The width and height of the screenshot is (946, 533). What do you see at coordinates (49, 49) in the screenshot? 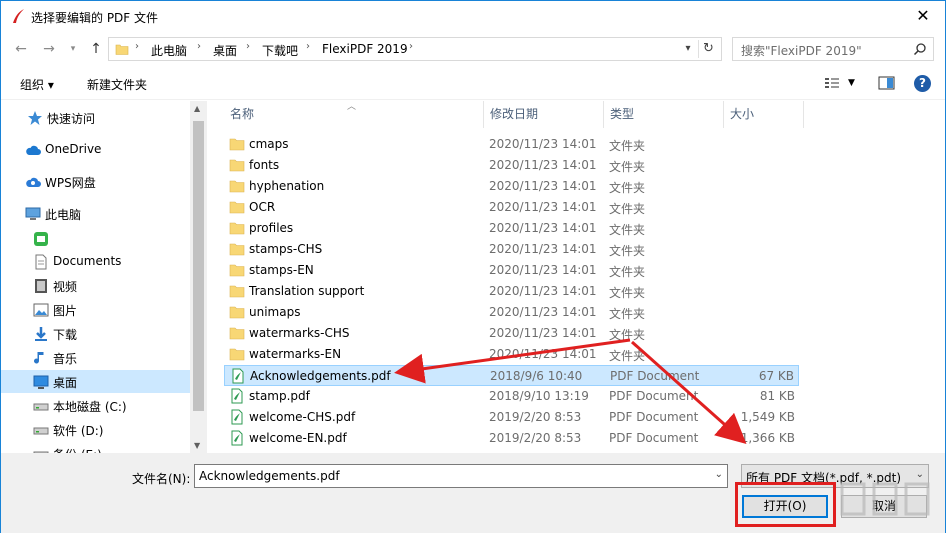
I see `forward-arrow-icon: →` at bounding box center [49, 49].